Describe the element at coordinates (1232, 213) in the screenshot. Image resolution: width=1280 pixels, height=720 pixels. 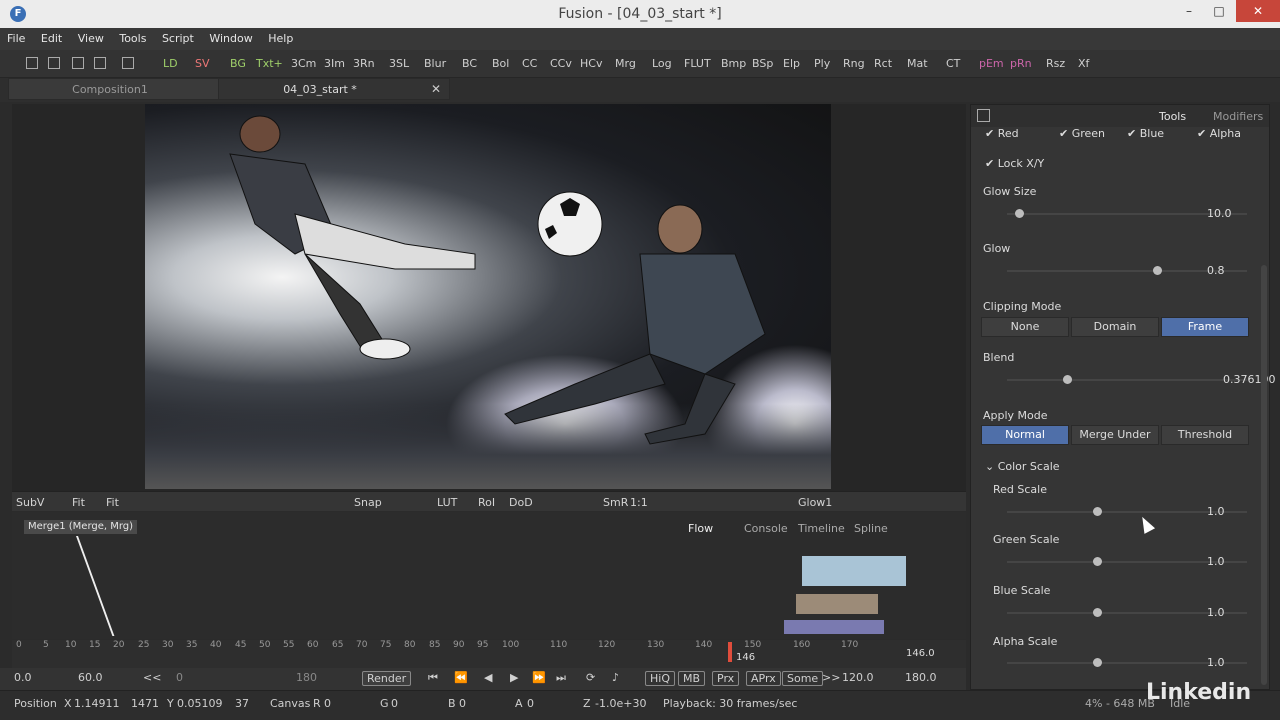
I see `glow-size-value: 10.0` at that location.